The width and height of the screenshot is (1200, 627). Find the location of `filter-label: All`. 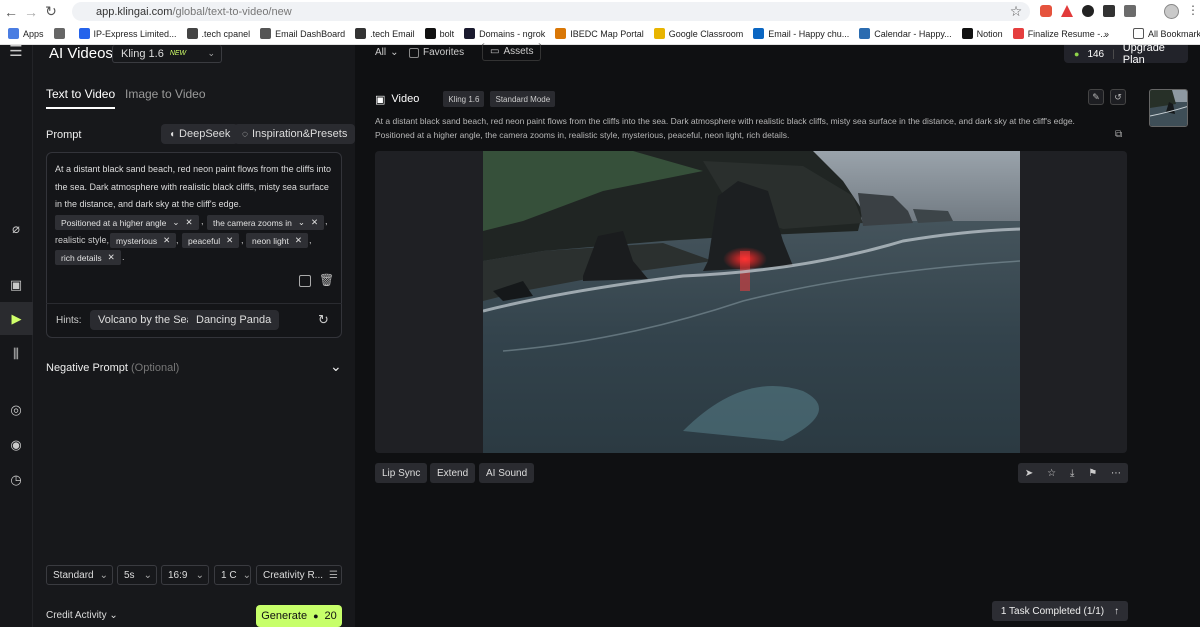

filter-label: All is located at coordinates (381, 52).